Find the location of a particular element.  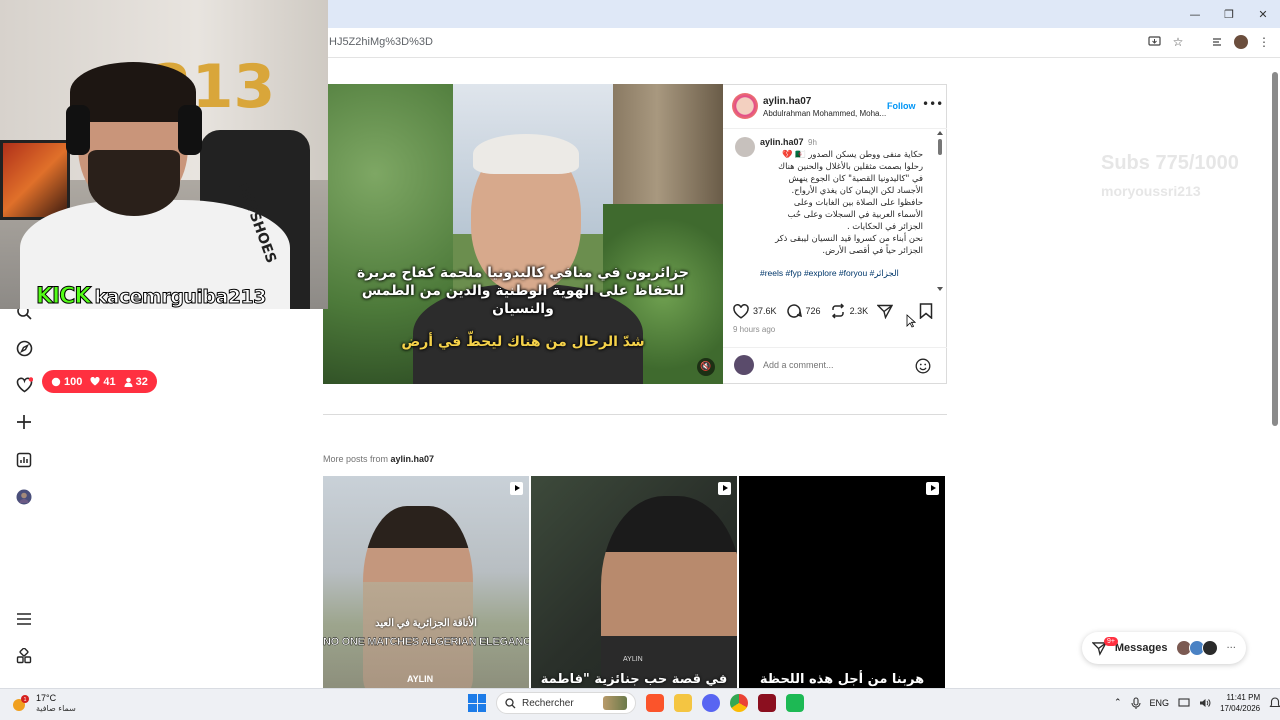

kick-channel-banner: KICK kacemrguiba213 is located at coordinates (150, 297).